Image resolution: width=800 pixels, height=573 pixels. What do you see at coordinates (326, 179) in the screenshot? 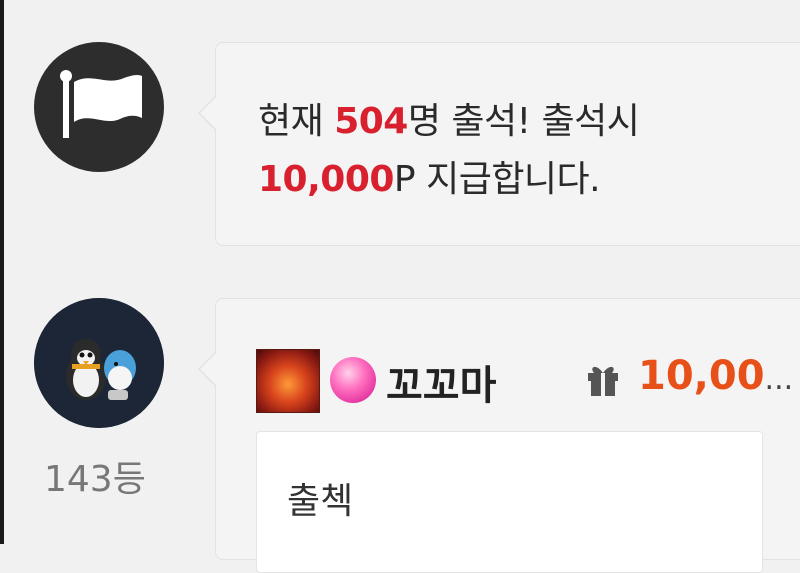
I see `reward-points: 10,000` at bounding box center [326, 179].